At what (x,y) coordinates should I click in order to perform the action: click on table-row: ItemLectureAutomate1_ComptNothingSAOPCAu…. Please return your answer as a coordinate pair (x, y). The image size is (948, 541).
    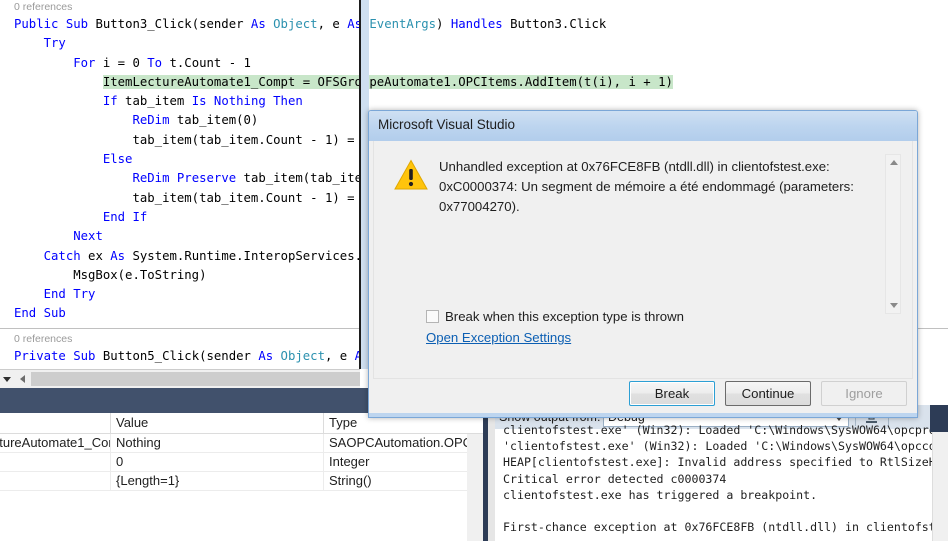
    Looking at the image, I should click on (250, 443).